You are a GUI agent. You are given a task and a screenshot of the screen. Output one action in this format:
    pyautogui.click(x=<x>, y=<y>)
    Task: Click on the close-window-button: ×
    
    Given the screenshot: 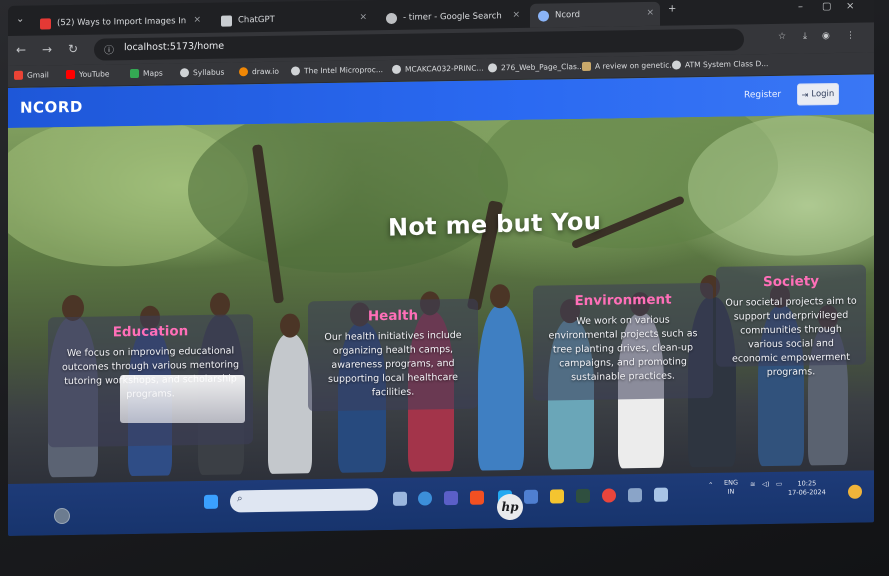 What is the action you would take?
    pyautogui.click(x=850, y=6)
    